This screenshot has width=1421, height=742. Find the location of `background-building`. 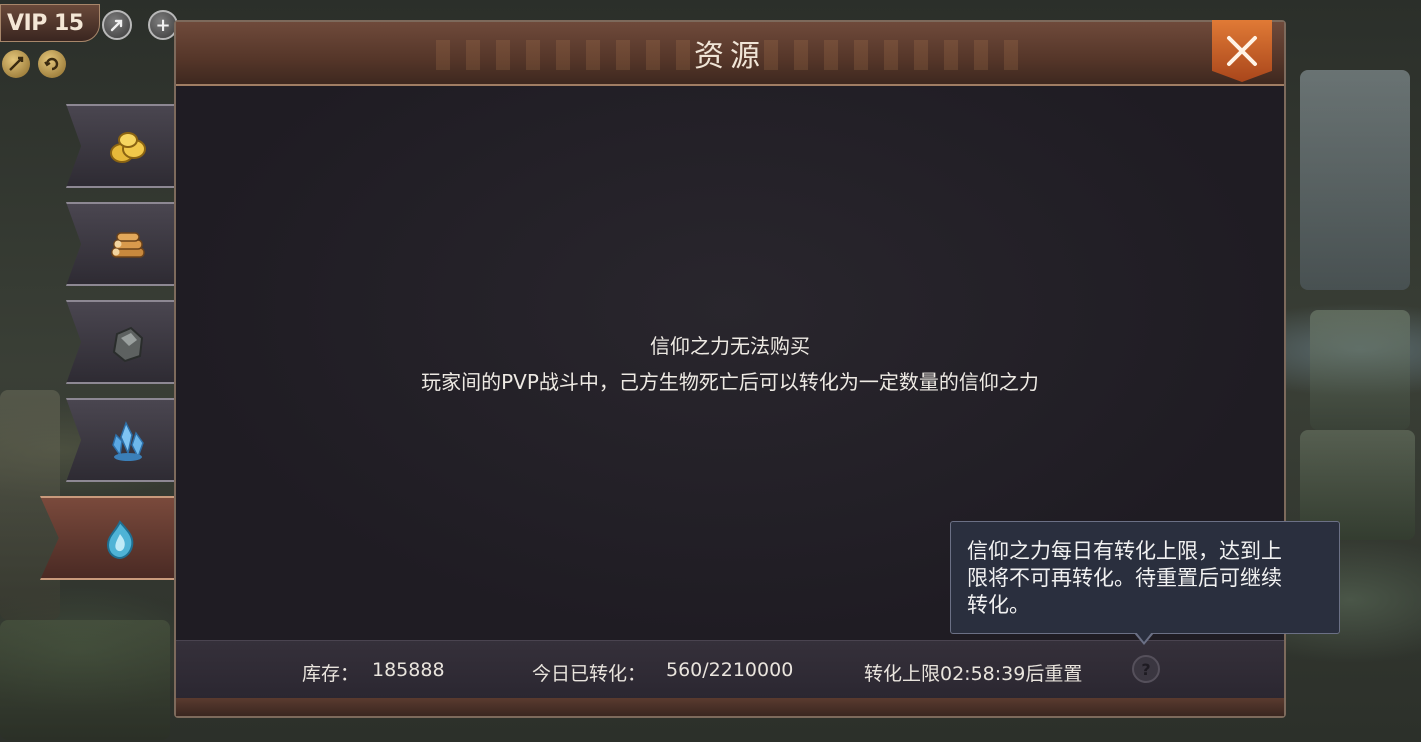

background-building is located at coordinates (1360, 370).